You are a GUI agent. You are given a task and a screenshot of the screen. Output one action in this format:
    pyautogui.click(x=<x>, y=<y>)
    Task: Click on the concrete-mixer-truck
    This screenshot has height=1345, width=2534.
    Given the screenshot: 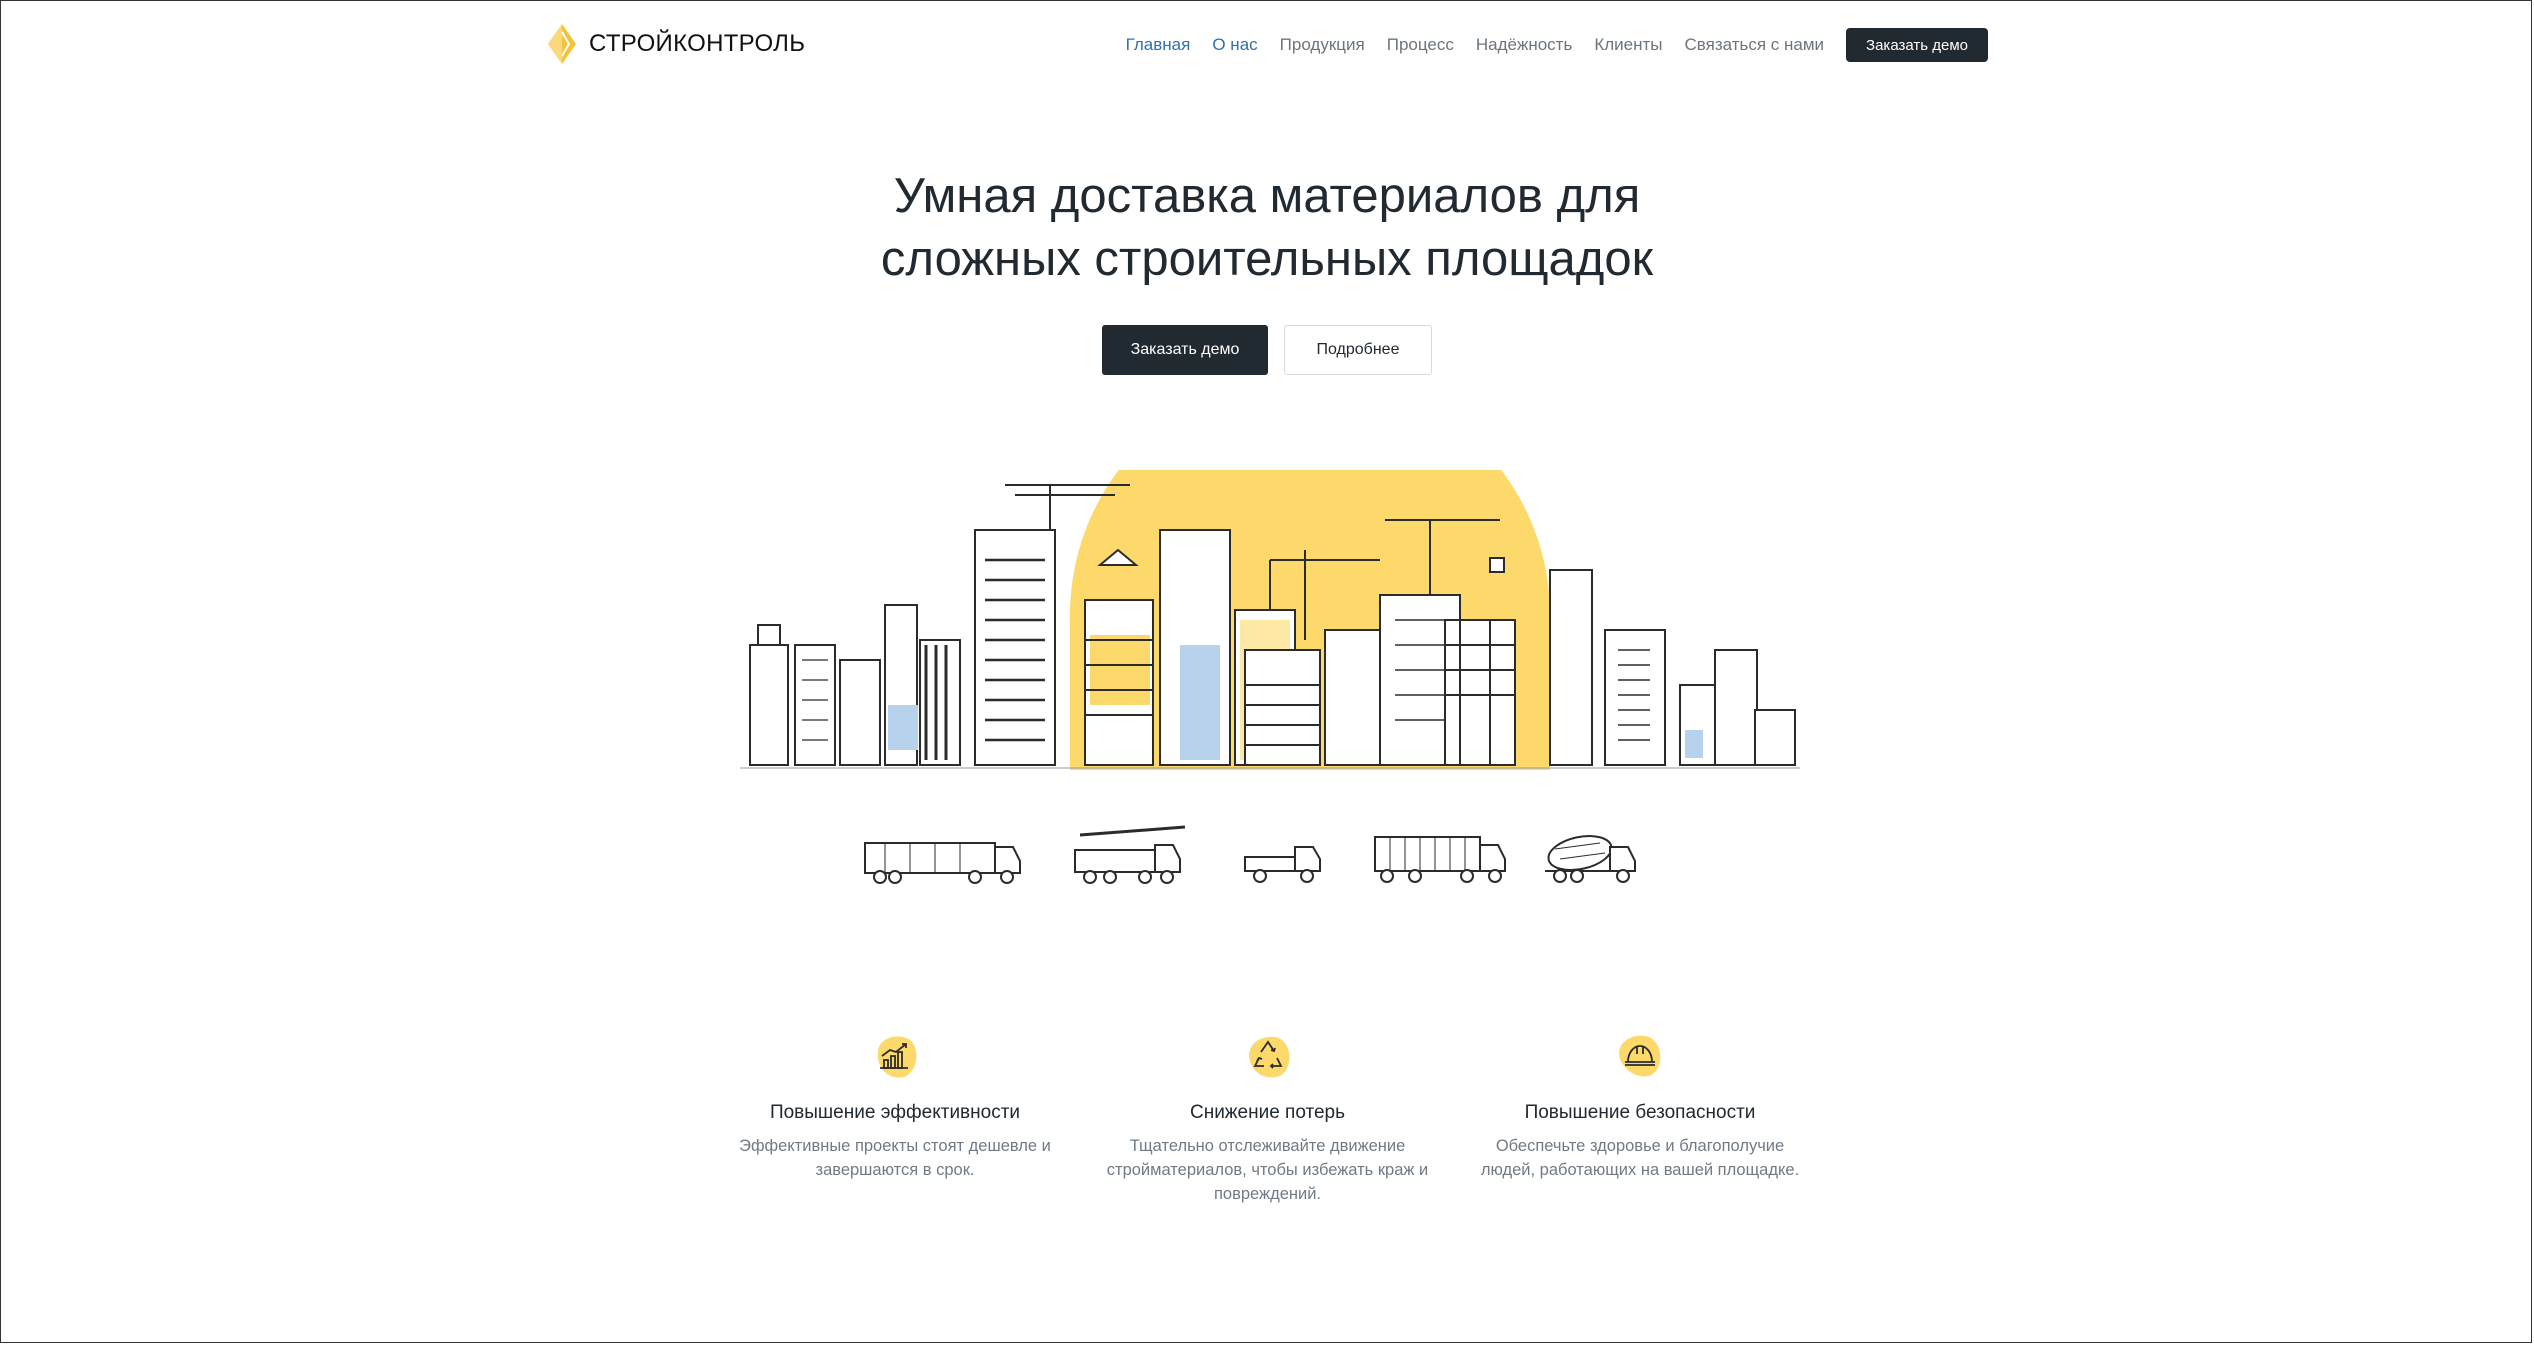 What is the action you would take?
    pyautogui.click(x=1590, y=858)
    